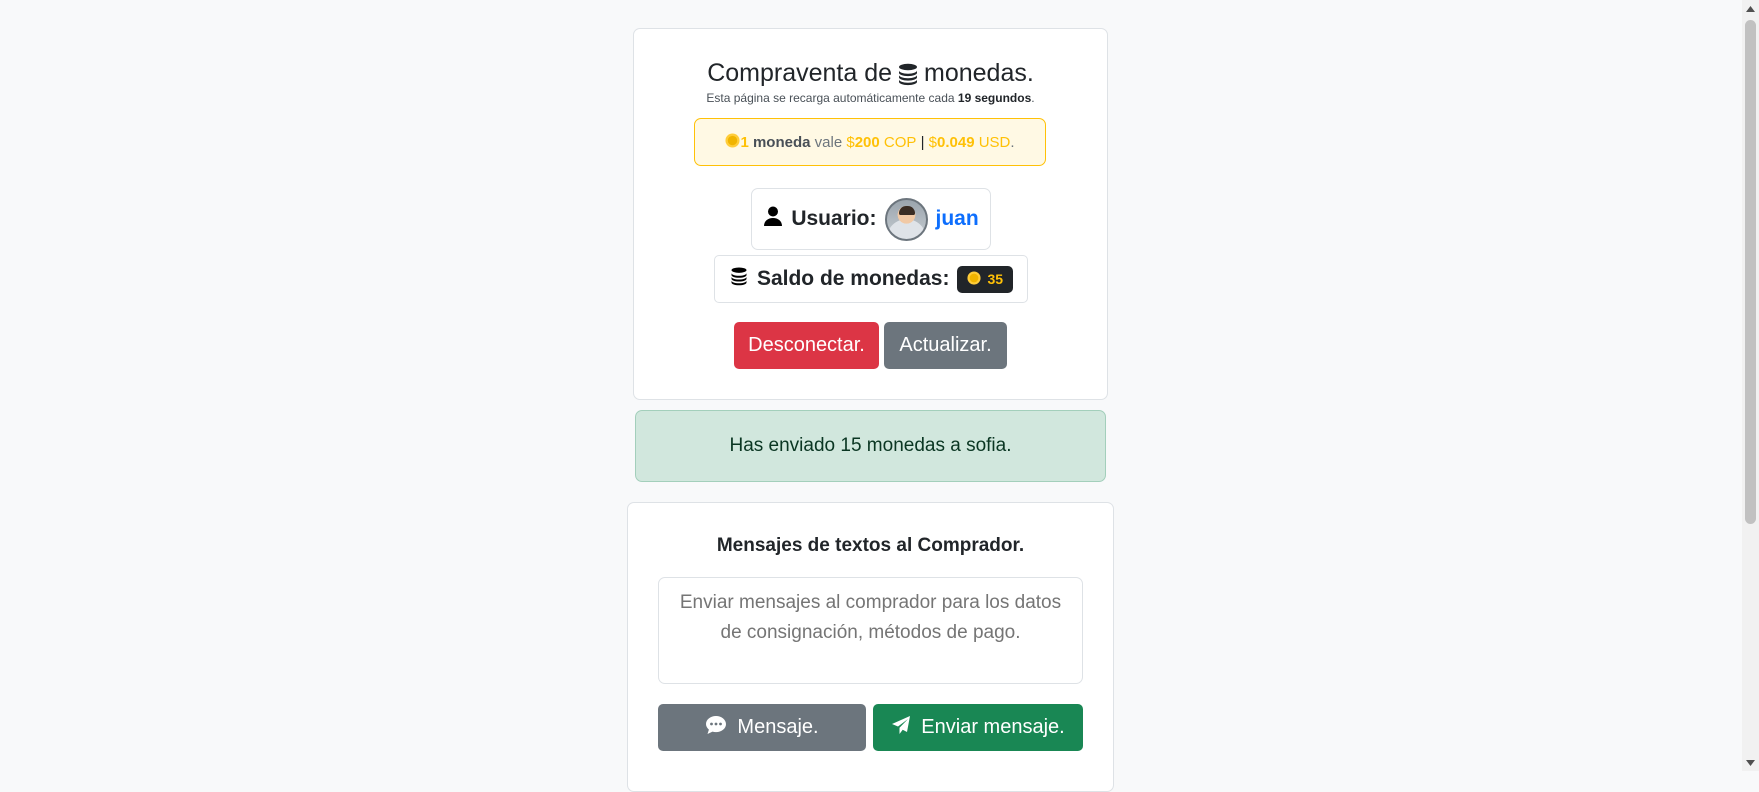  What do you see at coordinates (781, 142) in the screenshot?
I see `price-unit: moneda` at bounding box center [781, 142].